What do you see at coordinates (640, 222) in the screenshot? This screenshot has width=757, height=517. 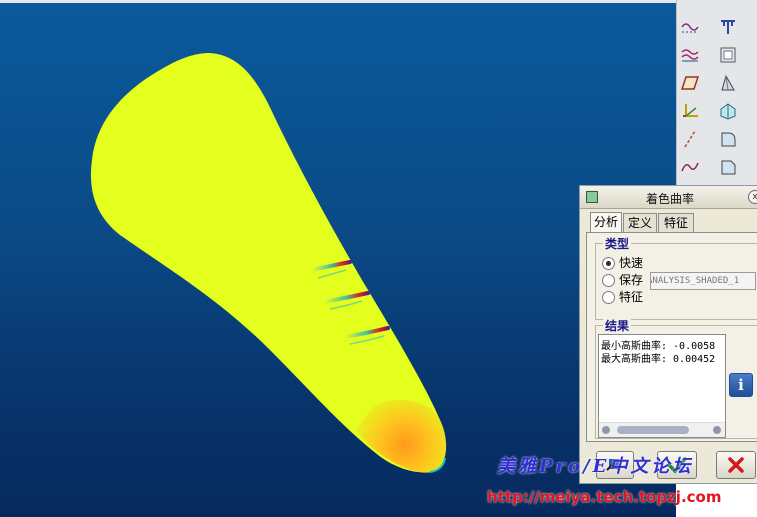 I see `tab-definition: 定义` at bounding box center [640, 222].